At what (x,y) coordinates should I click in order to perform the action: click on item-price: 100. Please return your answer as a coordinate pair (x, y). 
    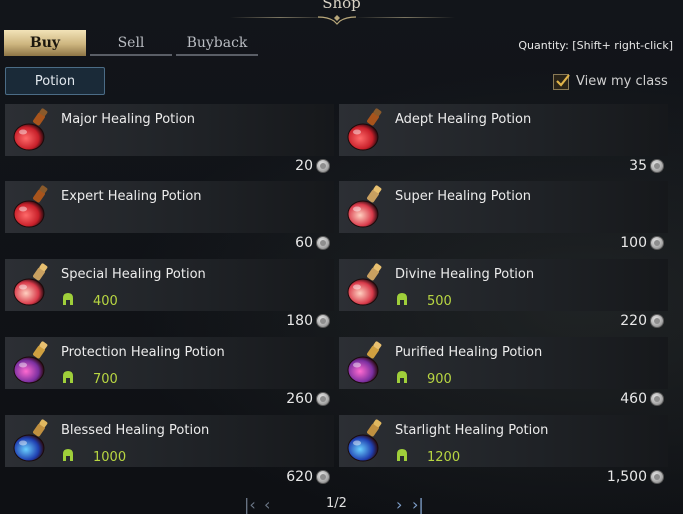
    Looking at the image, I should click on (642, 243).